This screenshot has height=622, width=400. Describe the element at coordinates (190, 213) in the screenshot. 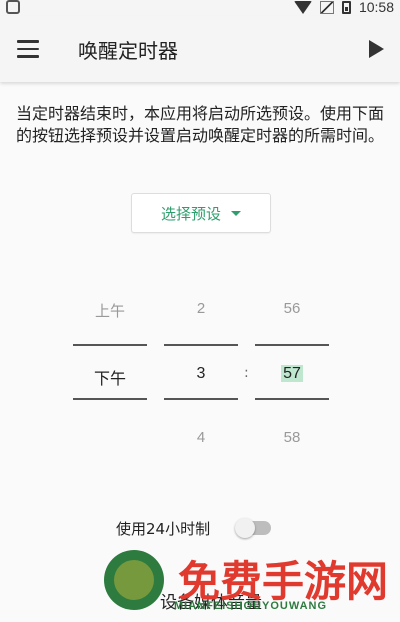

I see `select-preset-label: 选择预设` at that location.